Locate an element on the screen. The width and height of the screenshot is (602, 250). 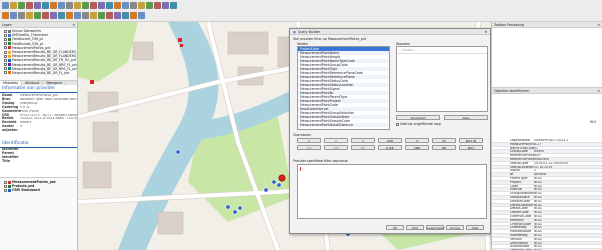
tab-rendering: Weergave is located at coordinates (55, 83).